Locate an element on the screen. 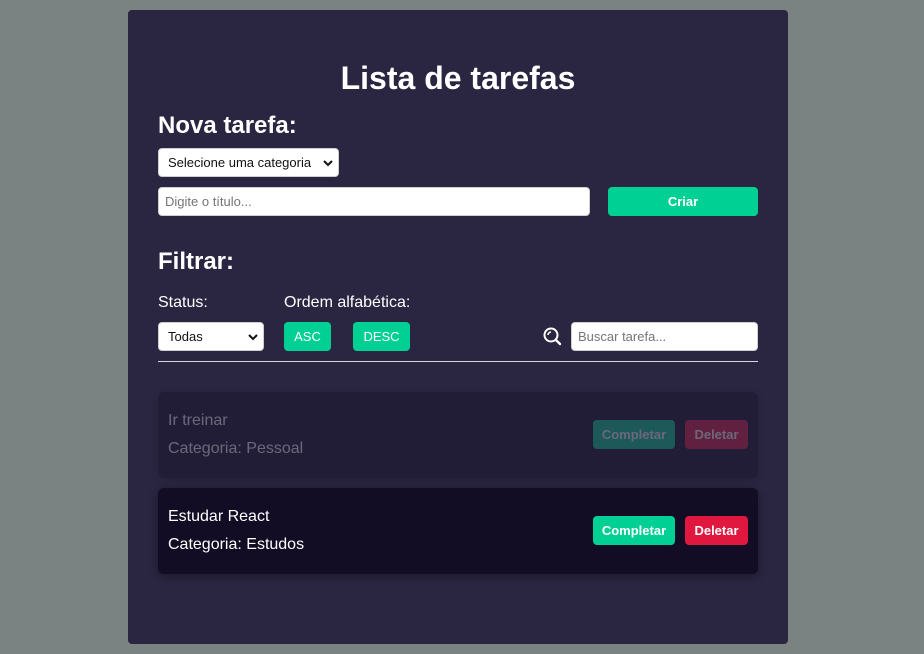 This screenshot has width=924, height=654. filter-heading: Filtrar: is located at coordinates (196, 261).